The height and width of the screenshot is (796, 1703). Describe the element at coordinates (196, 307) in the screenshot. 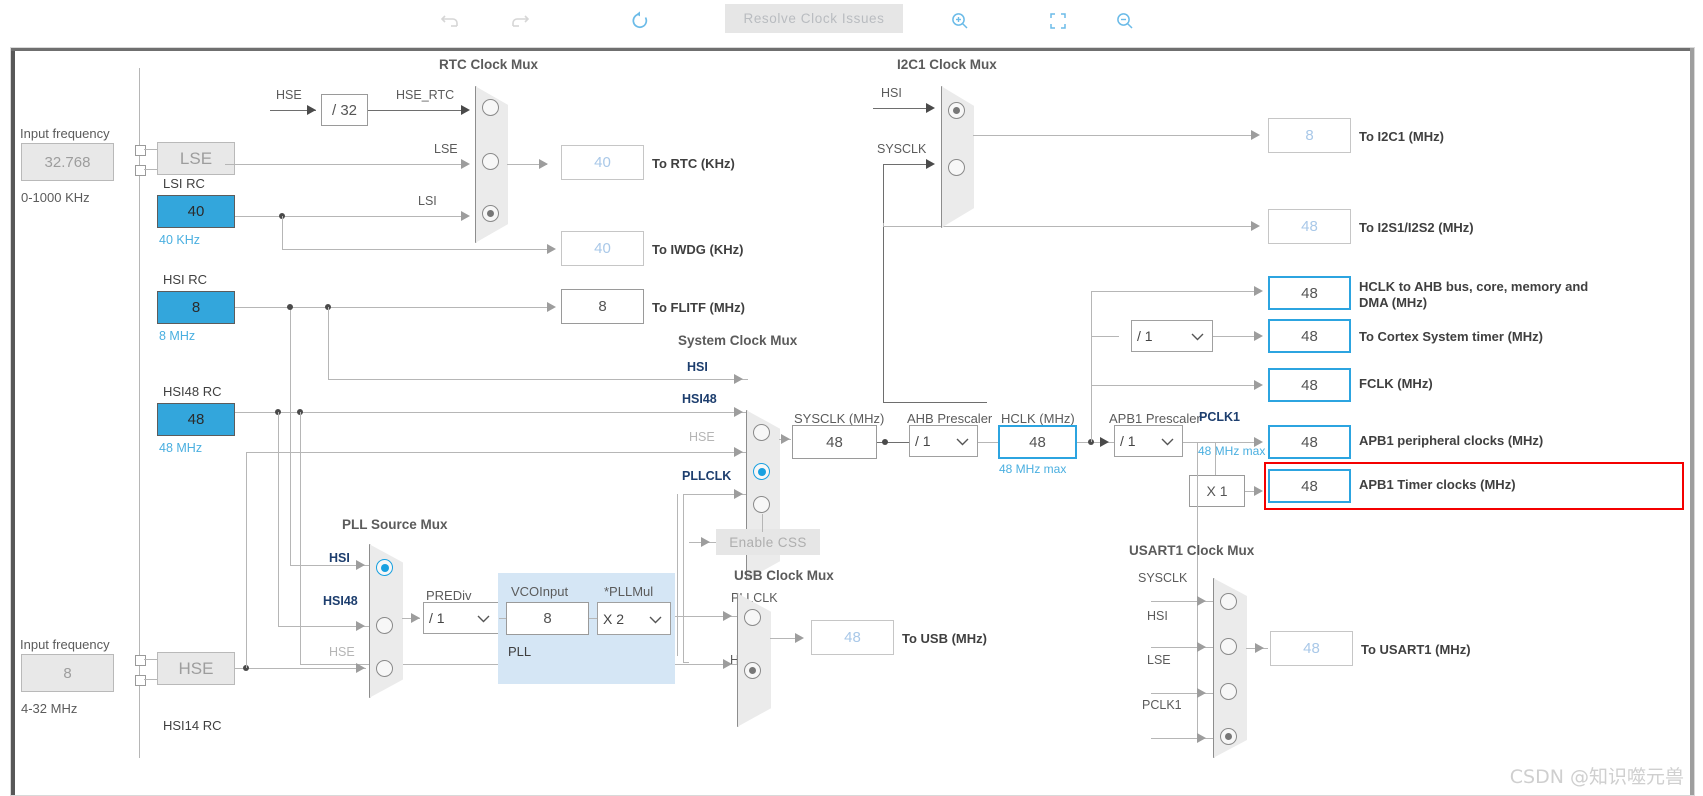

I see `hsi-rc-value: 8` at that location.